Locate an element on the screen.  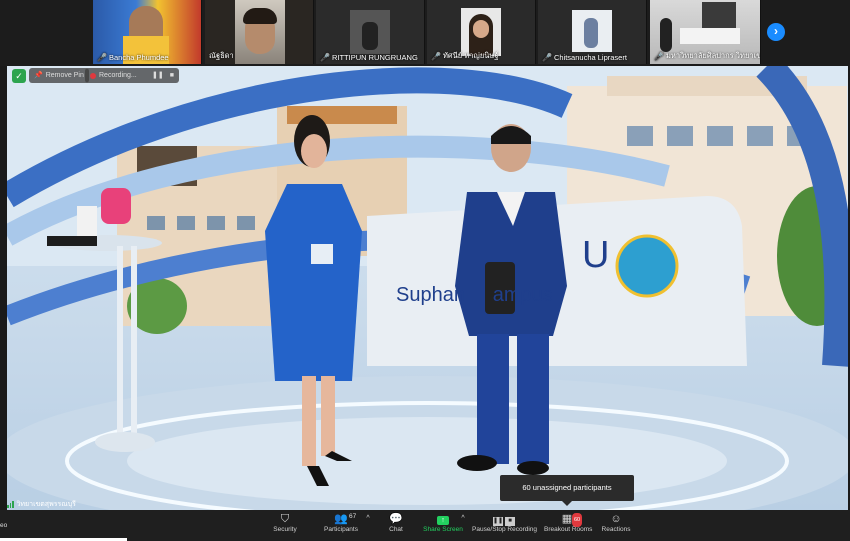
pause-stop-recording-label: Pause/Stop Recording is located at coordinates (505, 529).